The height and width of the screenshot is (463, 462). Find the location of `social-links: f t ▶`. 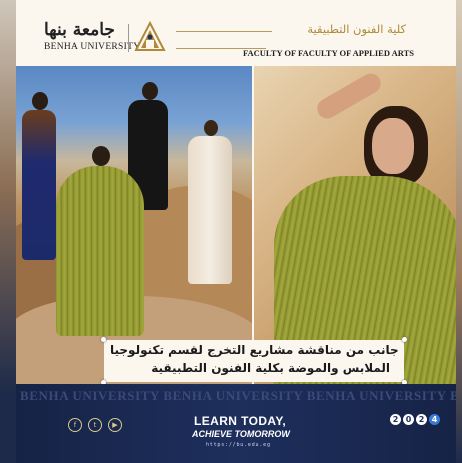

social-links: f t ▶ is located at coordinates (95, 425).